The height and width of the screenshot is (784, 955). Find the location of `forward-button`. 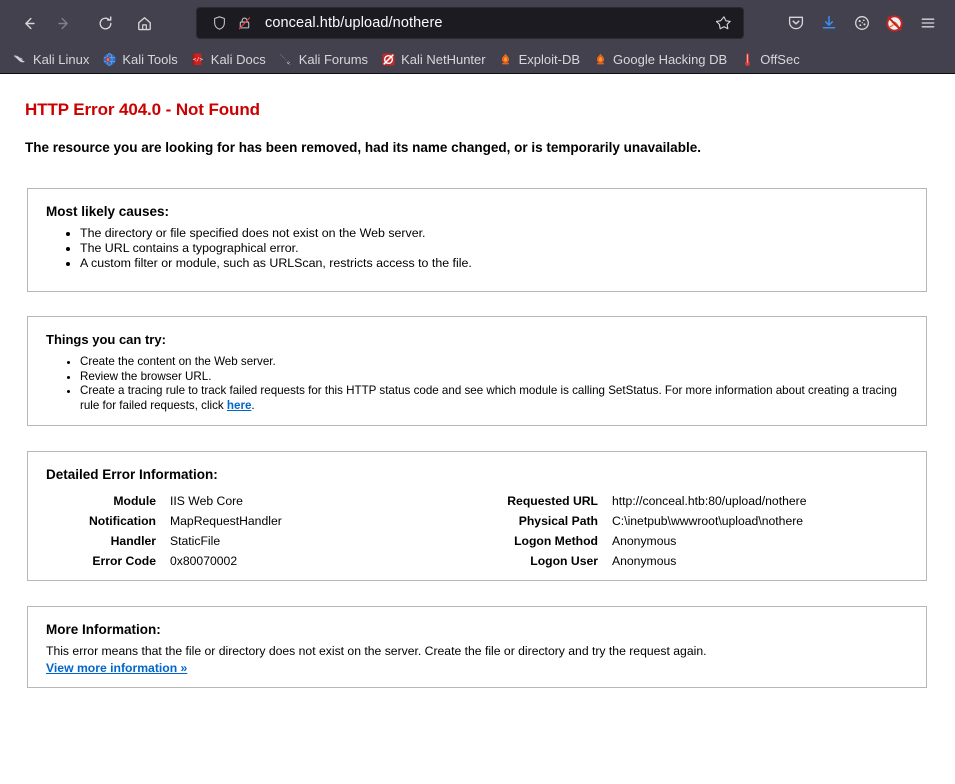

forward-button is located at coordinates (63, 23).